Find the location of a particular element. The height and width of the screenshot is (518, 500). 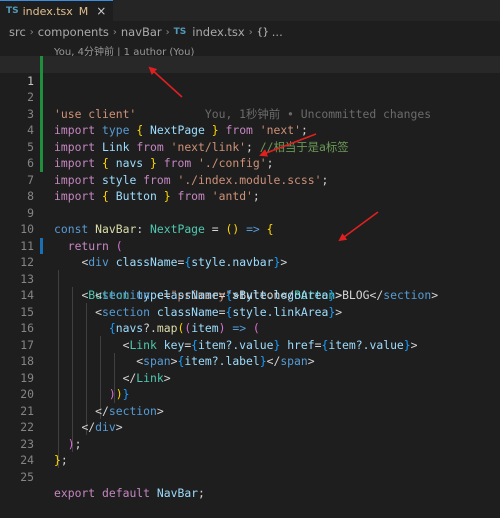

code-line: 19 ))} is located at coordinates (250, 377).